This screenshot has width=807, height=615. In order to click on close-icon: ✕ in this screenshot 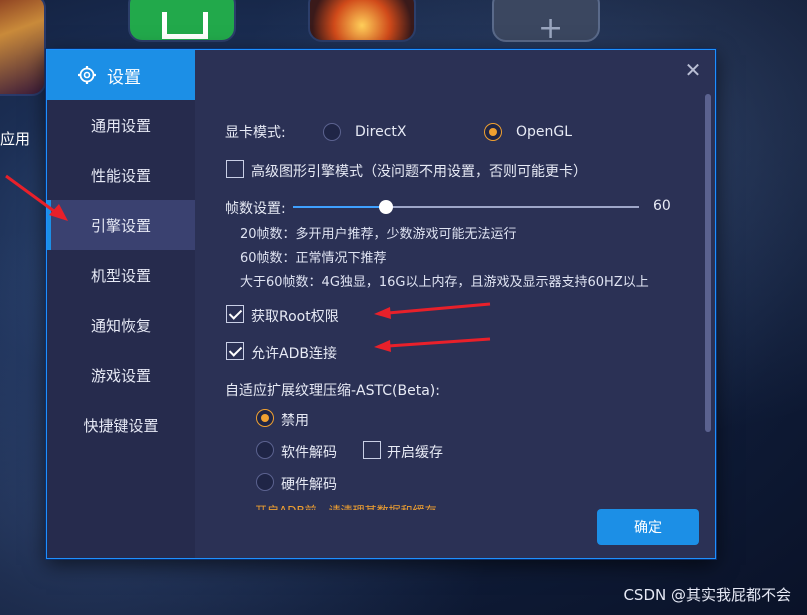, I will do `click(693, 70)`.